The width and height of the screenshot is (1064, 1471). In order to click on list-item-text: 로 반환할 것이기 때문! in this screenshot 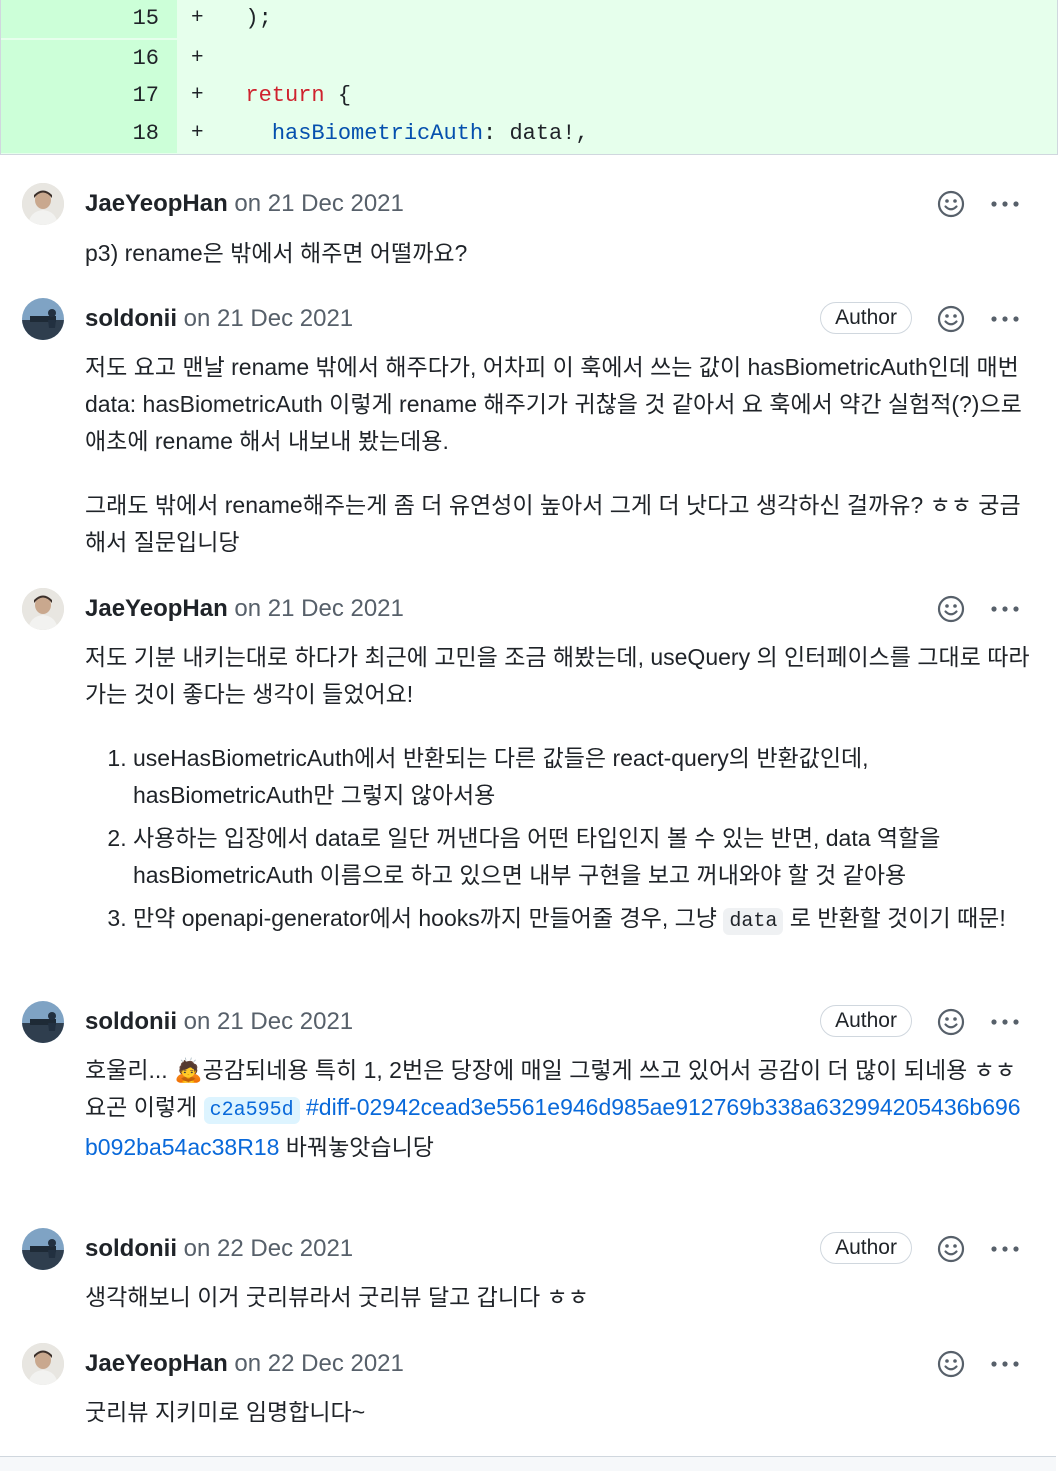, I will do `click(894, 918)`.